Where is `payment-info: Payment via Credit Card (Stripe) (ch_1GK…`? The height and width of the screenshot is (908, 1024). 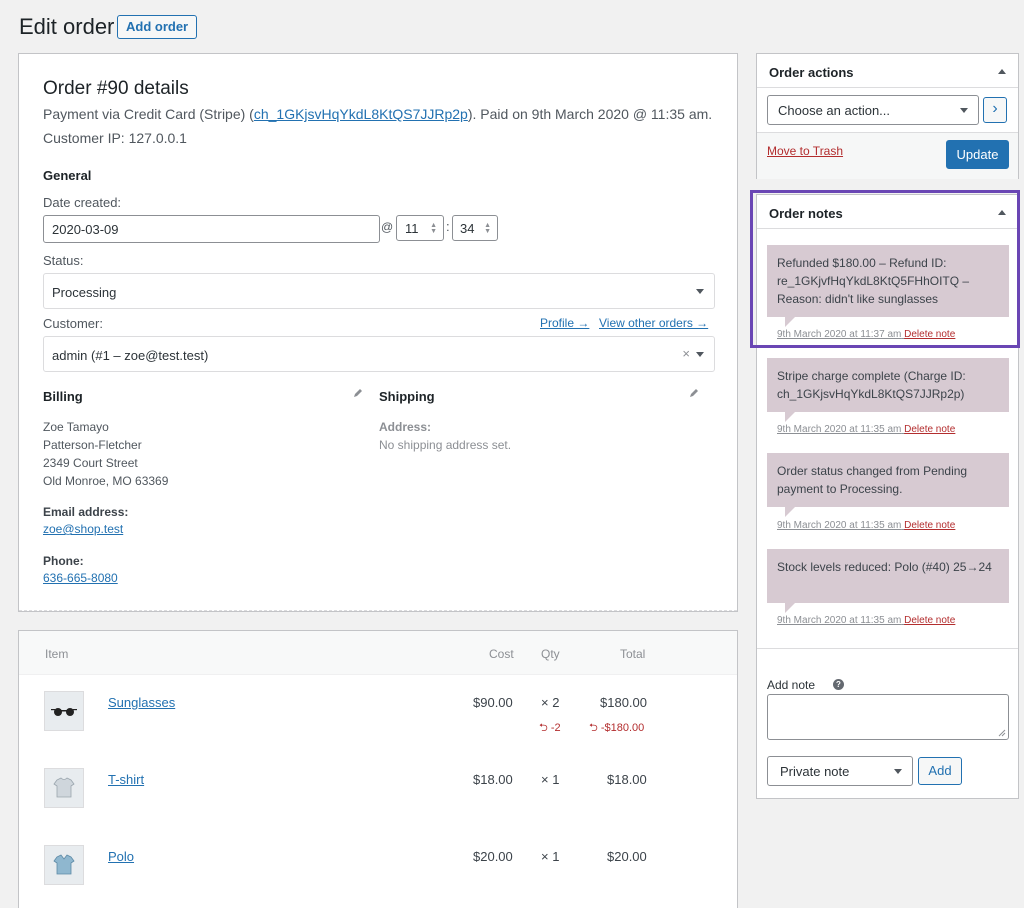 payment-info: Payment via Credit Card (Stripe) (ch_1GK… is located at coordinates (378, 126).